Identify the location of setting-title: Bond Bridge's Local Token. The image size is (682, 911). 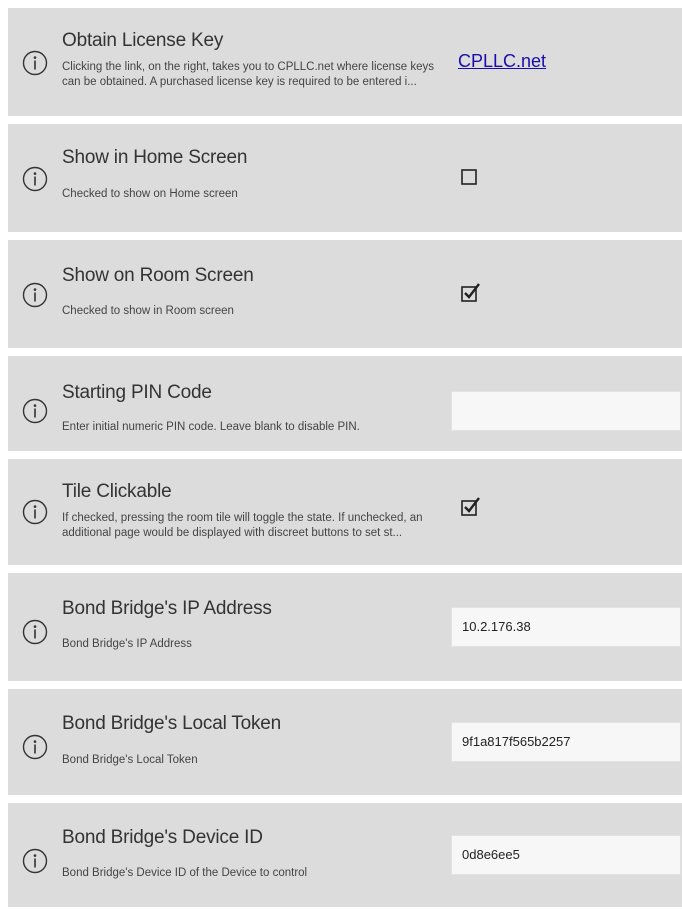
(172, 723).